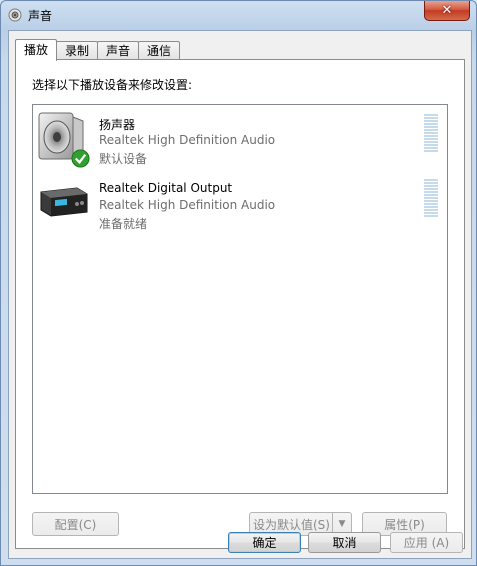 This screenshot has height=566, width=477. Describe the element at coordinates (118, 50) in the screenshot. I see `tab-sounds: 声音` at that location.